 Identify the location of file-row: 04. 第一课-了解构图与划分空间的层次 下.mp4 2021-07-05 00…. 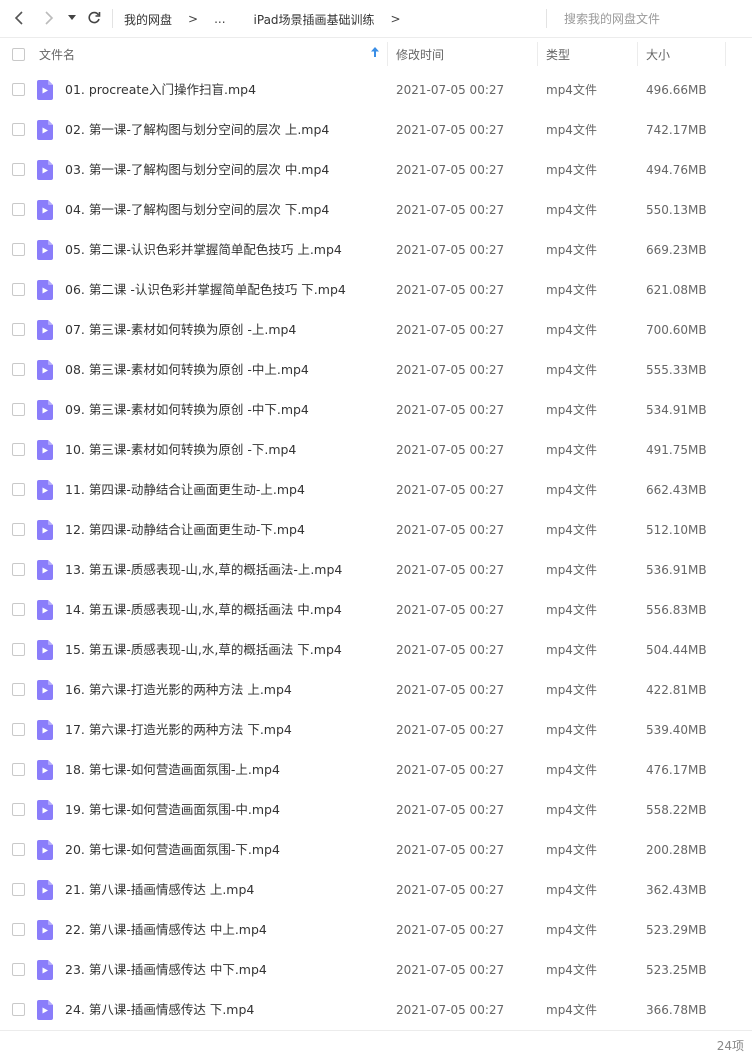
(376, 210).